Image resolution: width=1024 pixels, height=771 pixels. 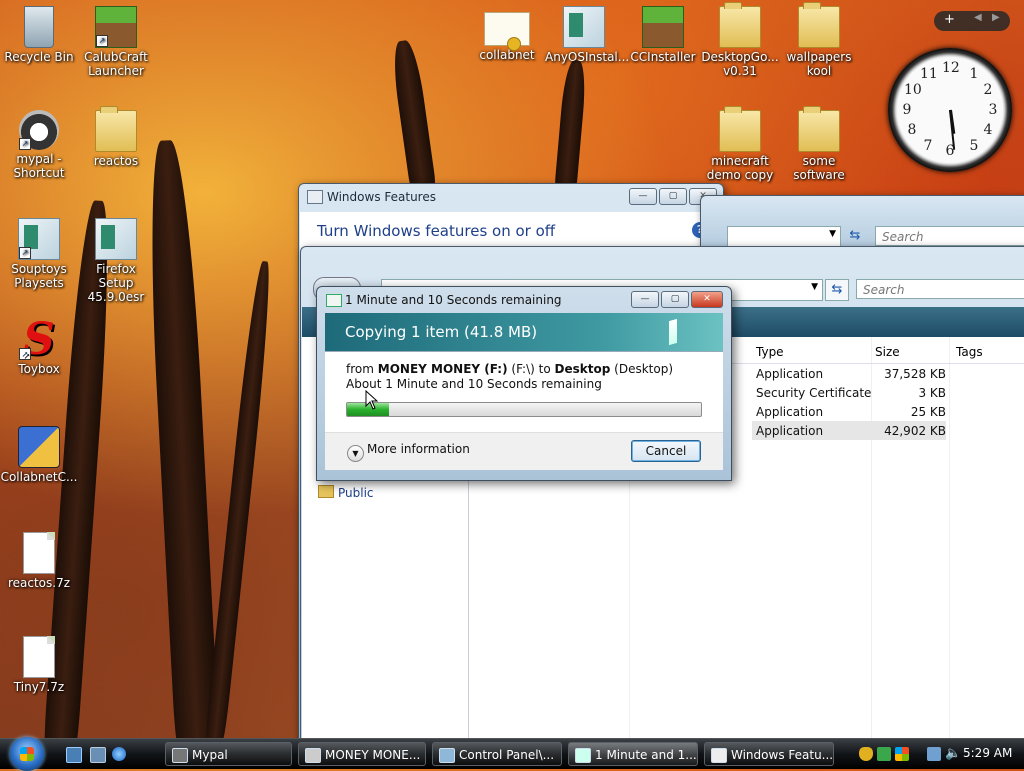 I want to click on desktop-icon-label: collabnet, so click(x=507, y=55).